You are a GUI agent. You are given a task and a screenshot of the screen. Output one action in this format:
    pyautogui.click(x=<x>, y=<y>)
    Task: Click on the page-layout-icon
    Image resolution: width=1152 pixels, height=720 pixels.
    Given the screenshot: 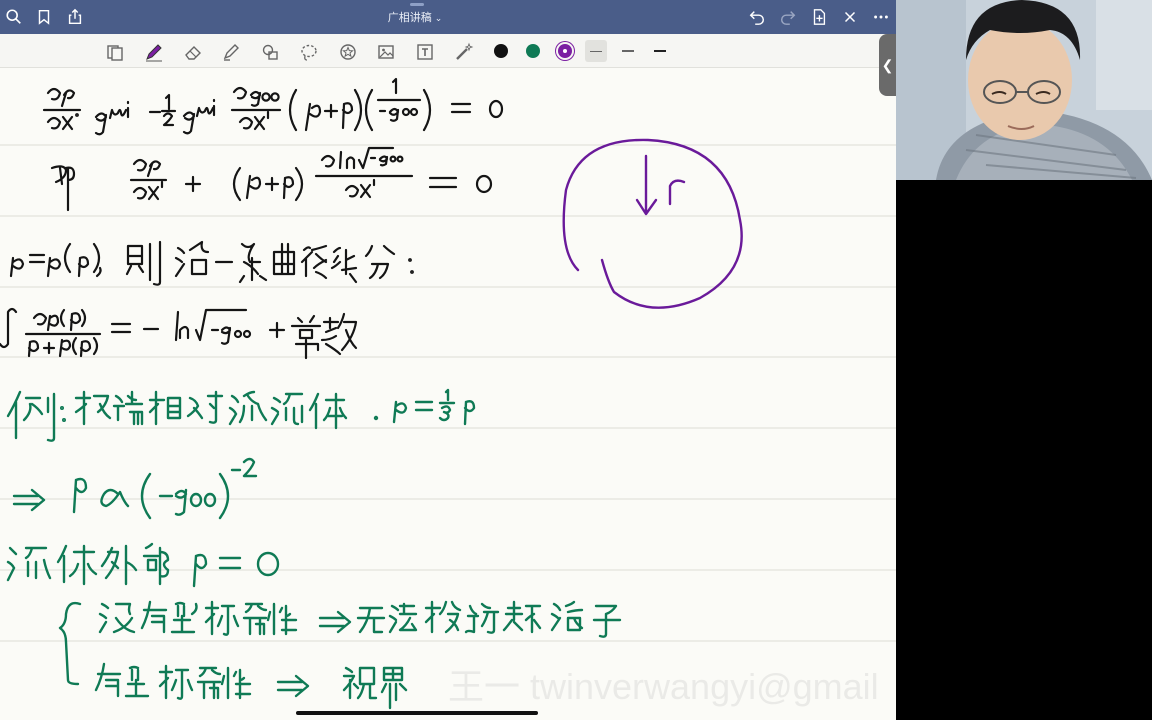 What is the action you would take?
    pyautogui.click(x=115, y=52)
    